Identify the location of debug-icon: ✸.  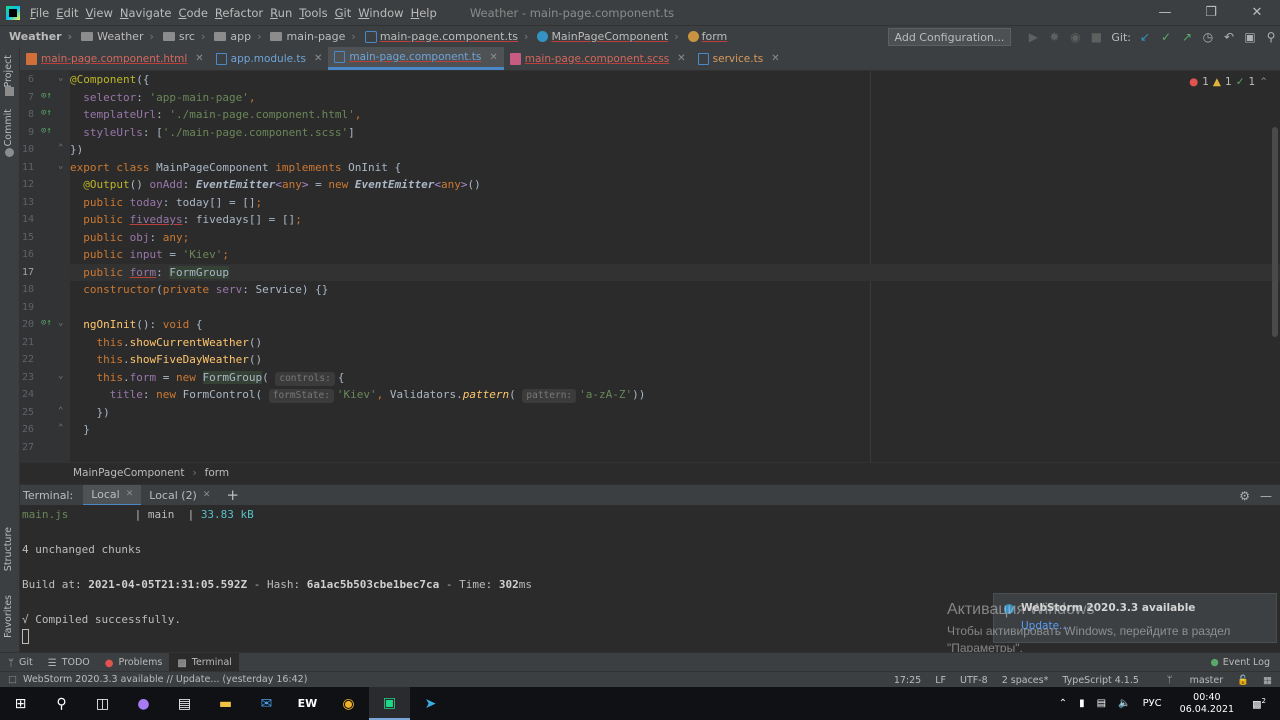
(1054, 37).